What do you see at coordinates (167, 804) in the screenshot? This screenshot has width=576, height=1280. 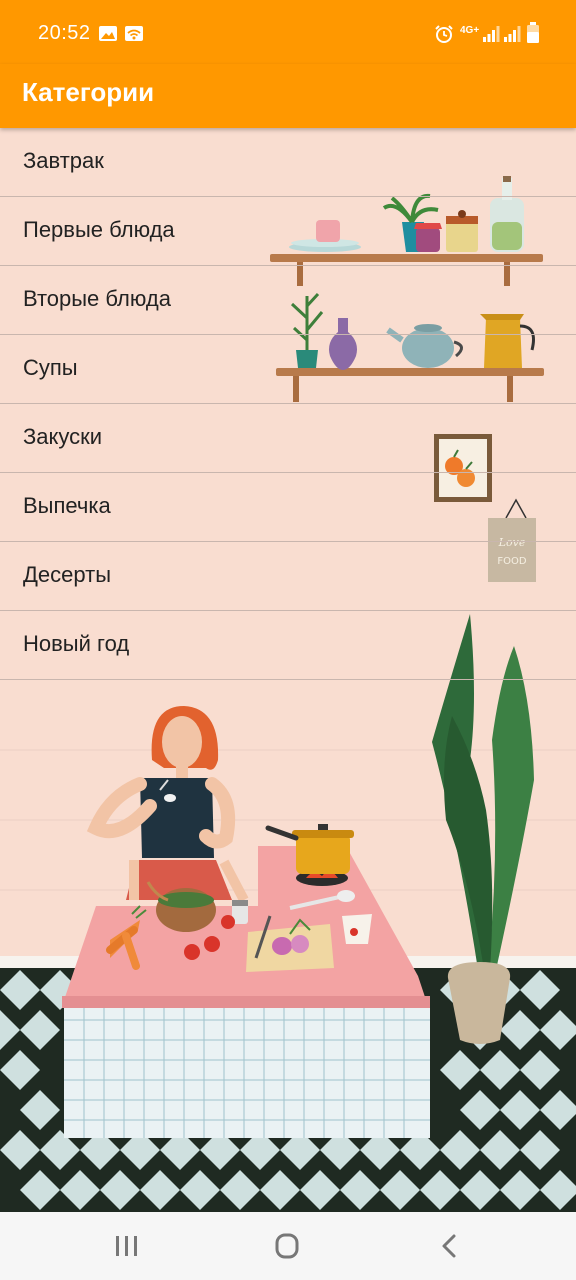 I see `woman-cooking` at bounding box center [167, 804].